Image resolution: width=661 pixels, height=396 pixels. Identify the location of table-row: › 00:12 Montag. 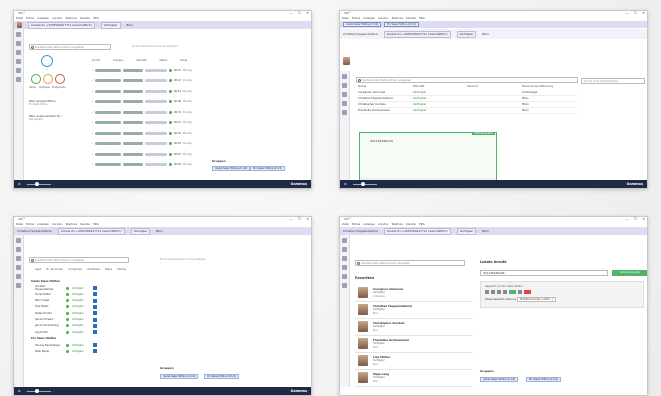
(164, 81).